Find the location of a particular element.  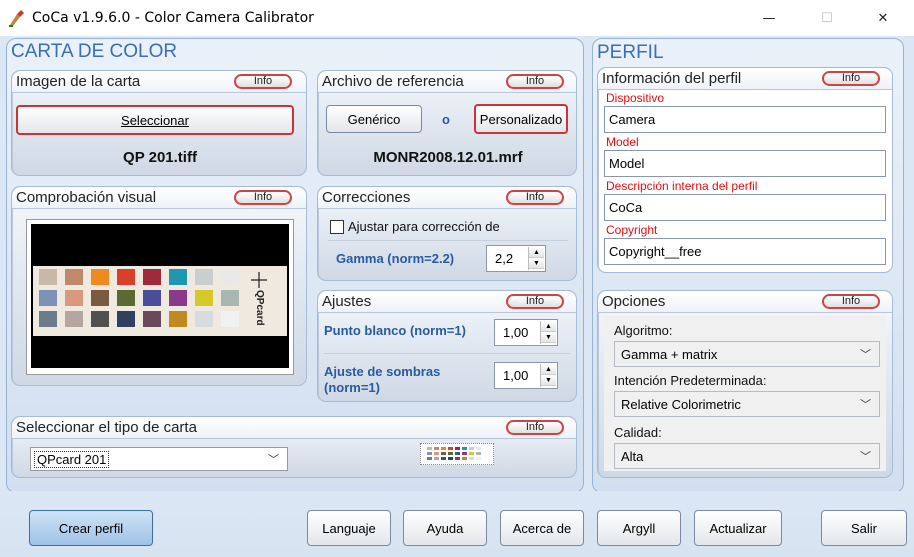

minimize-button: — is located at coordinates (769, 18).